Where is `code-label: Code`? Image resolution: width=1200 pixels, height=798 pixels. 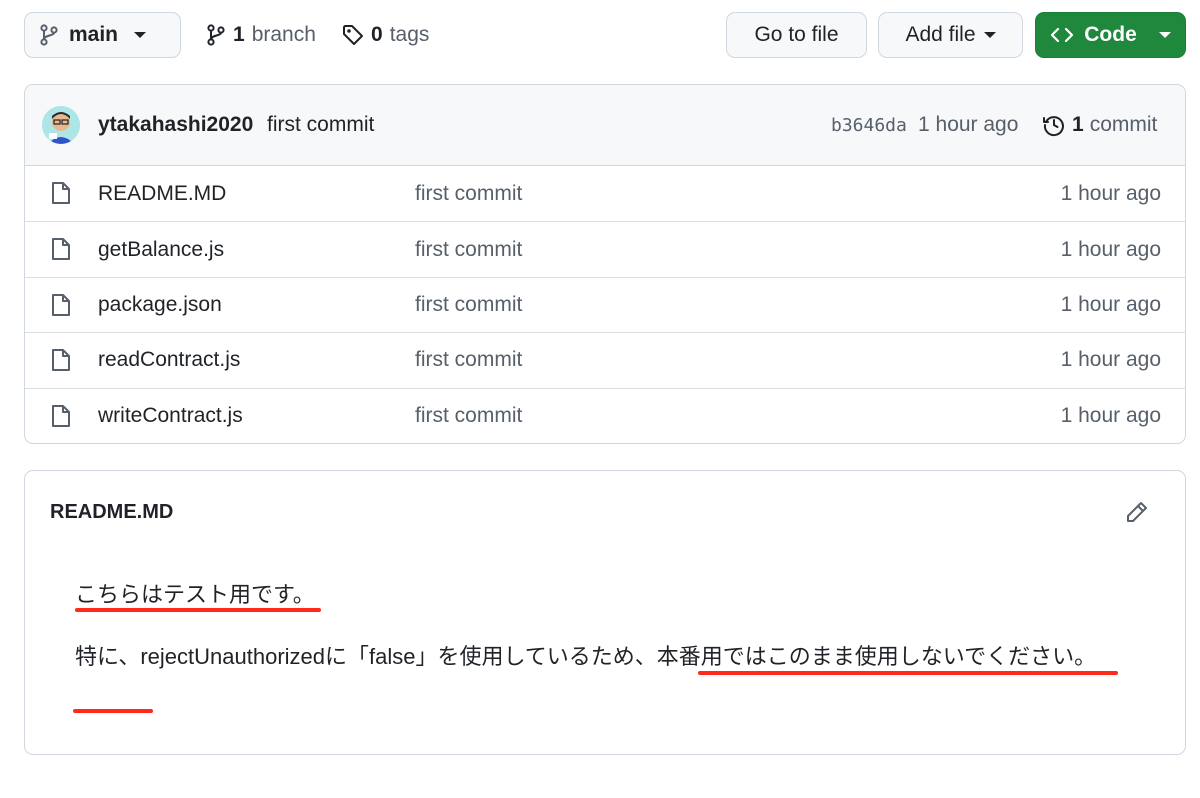 code-label: Code is located at coordinates (1110, 34).